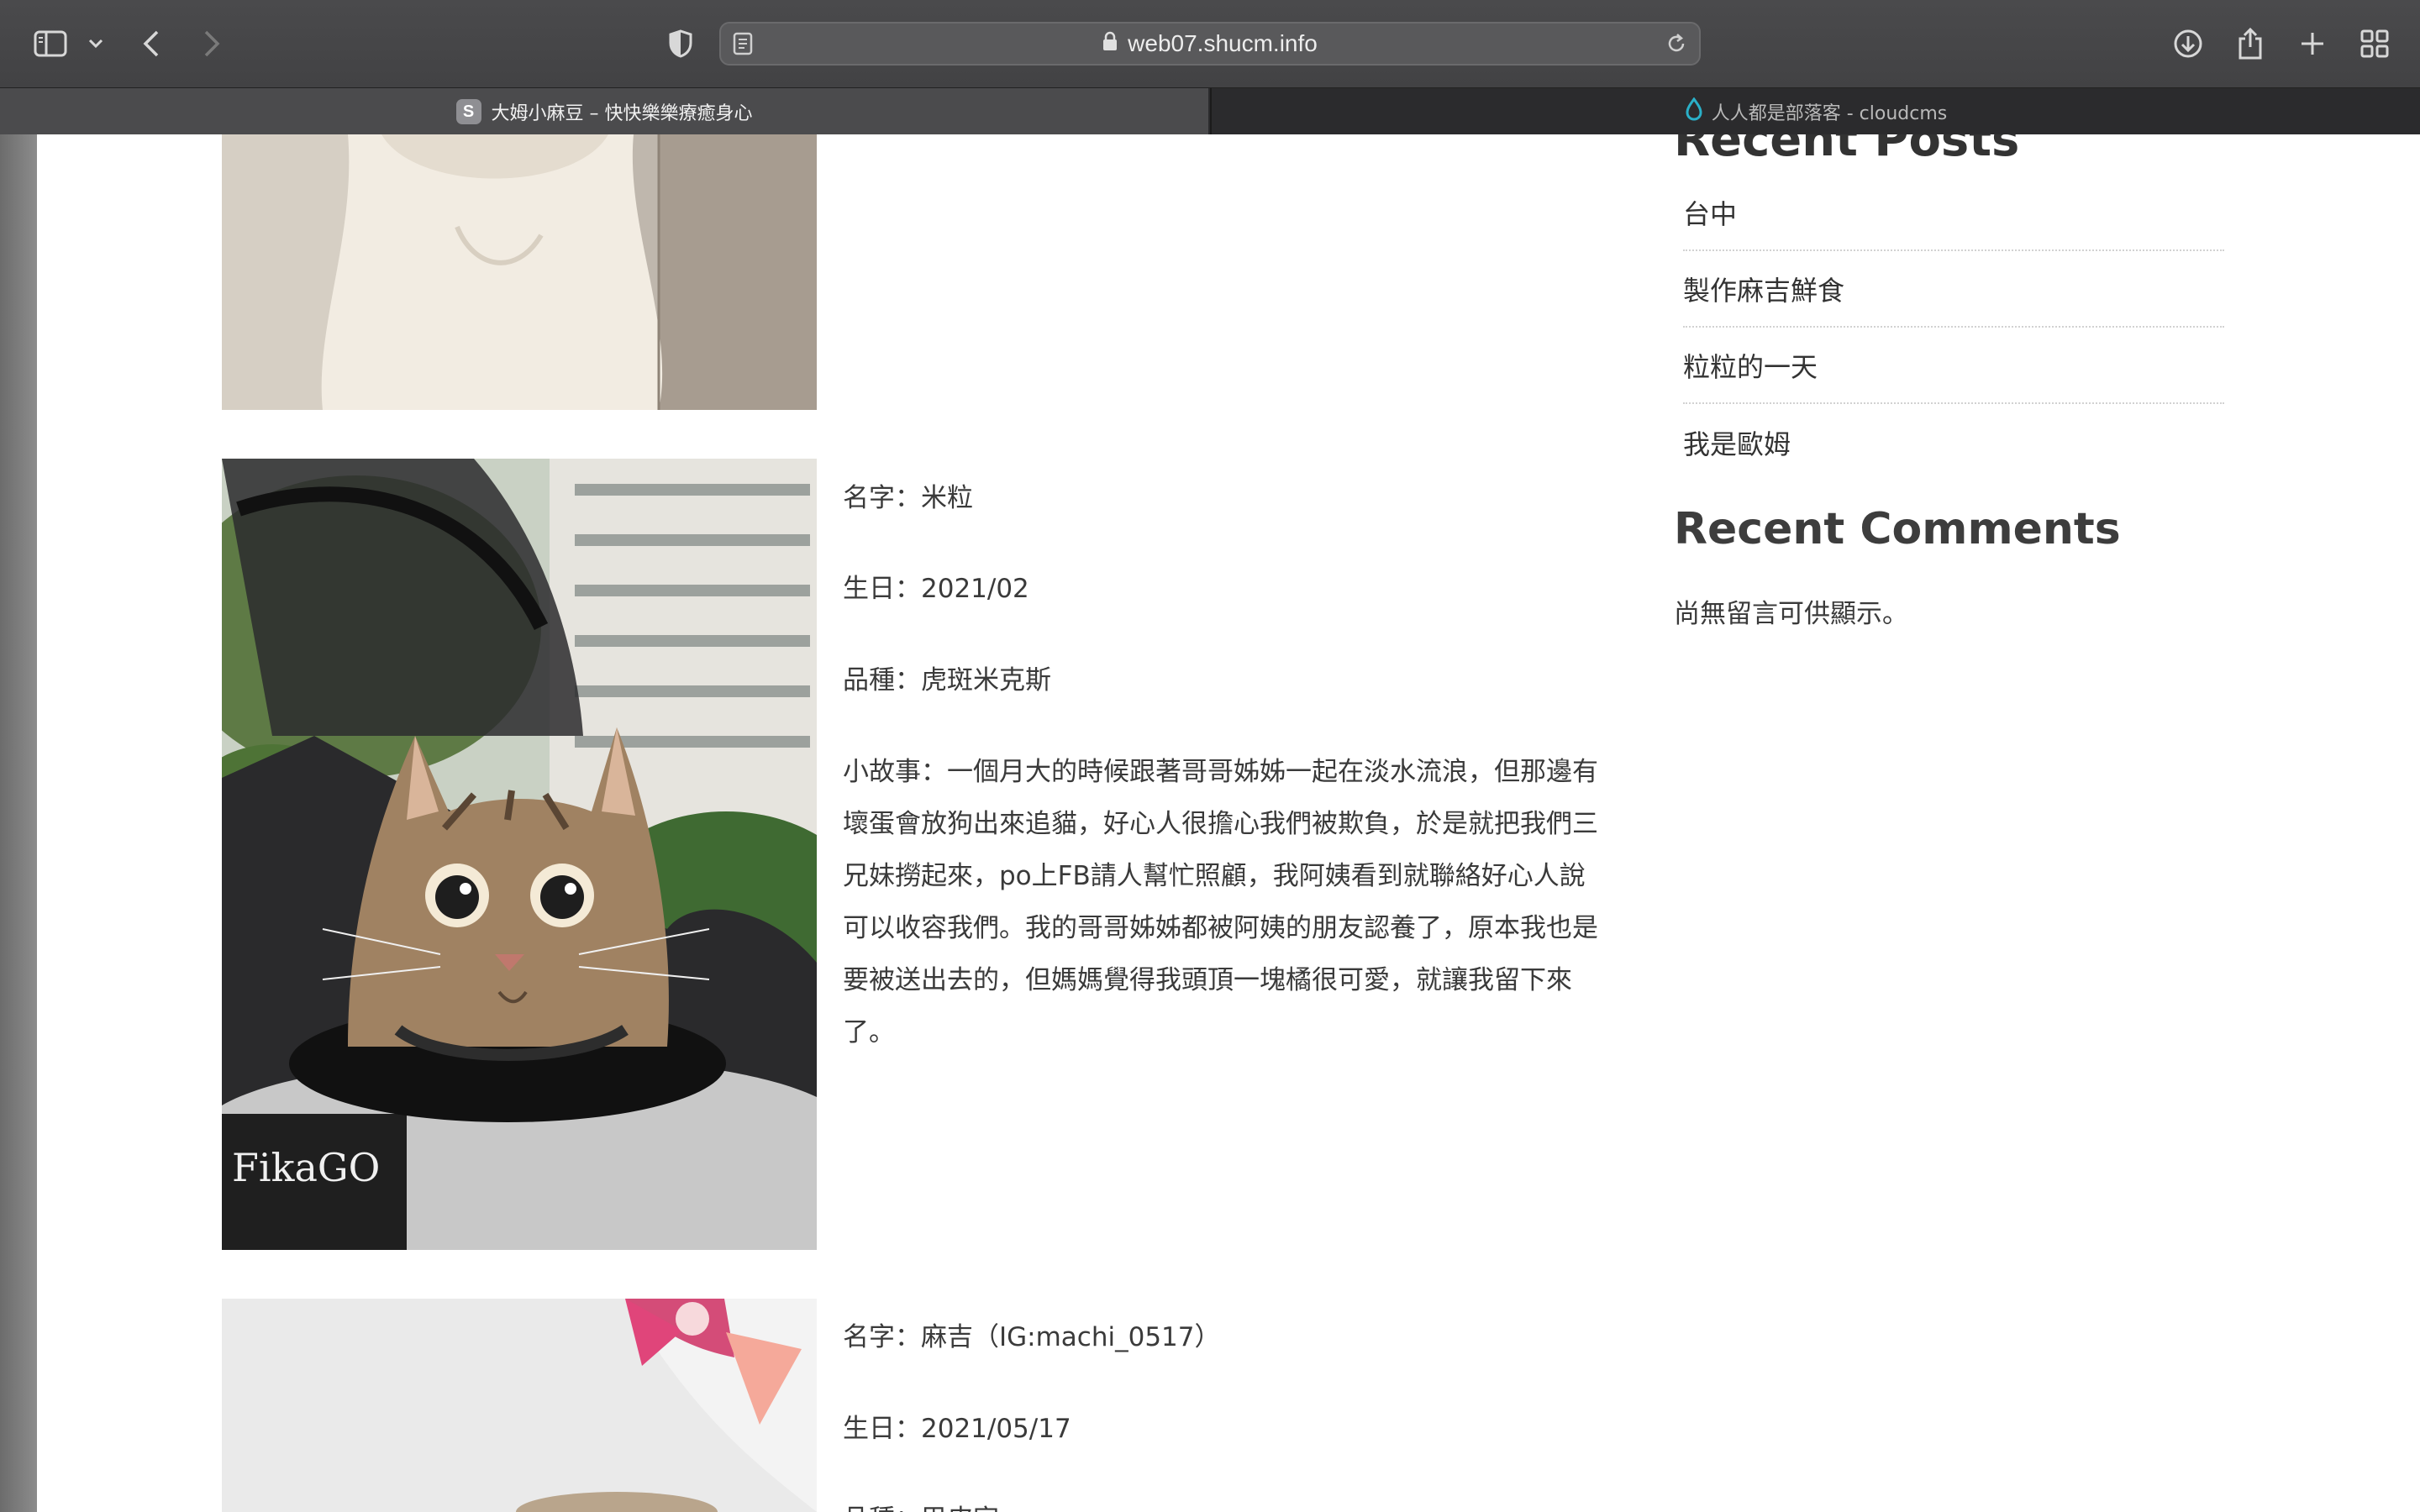  What do you see at coordinates (212, 44) in the screenshot?
I see `forward-icon` at bounding box center [212, 44].